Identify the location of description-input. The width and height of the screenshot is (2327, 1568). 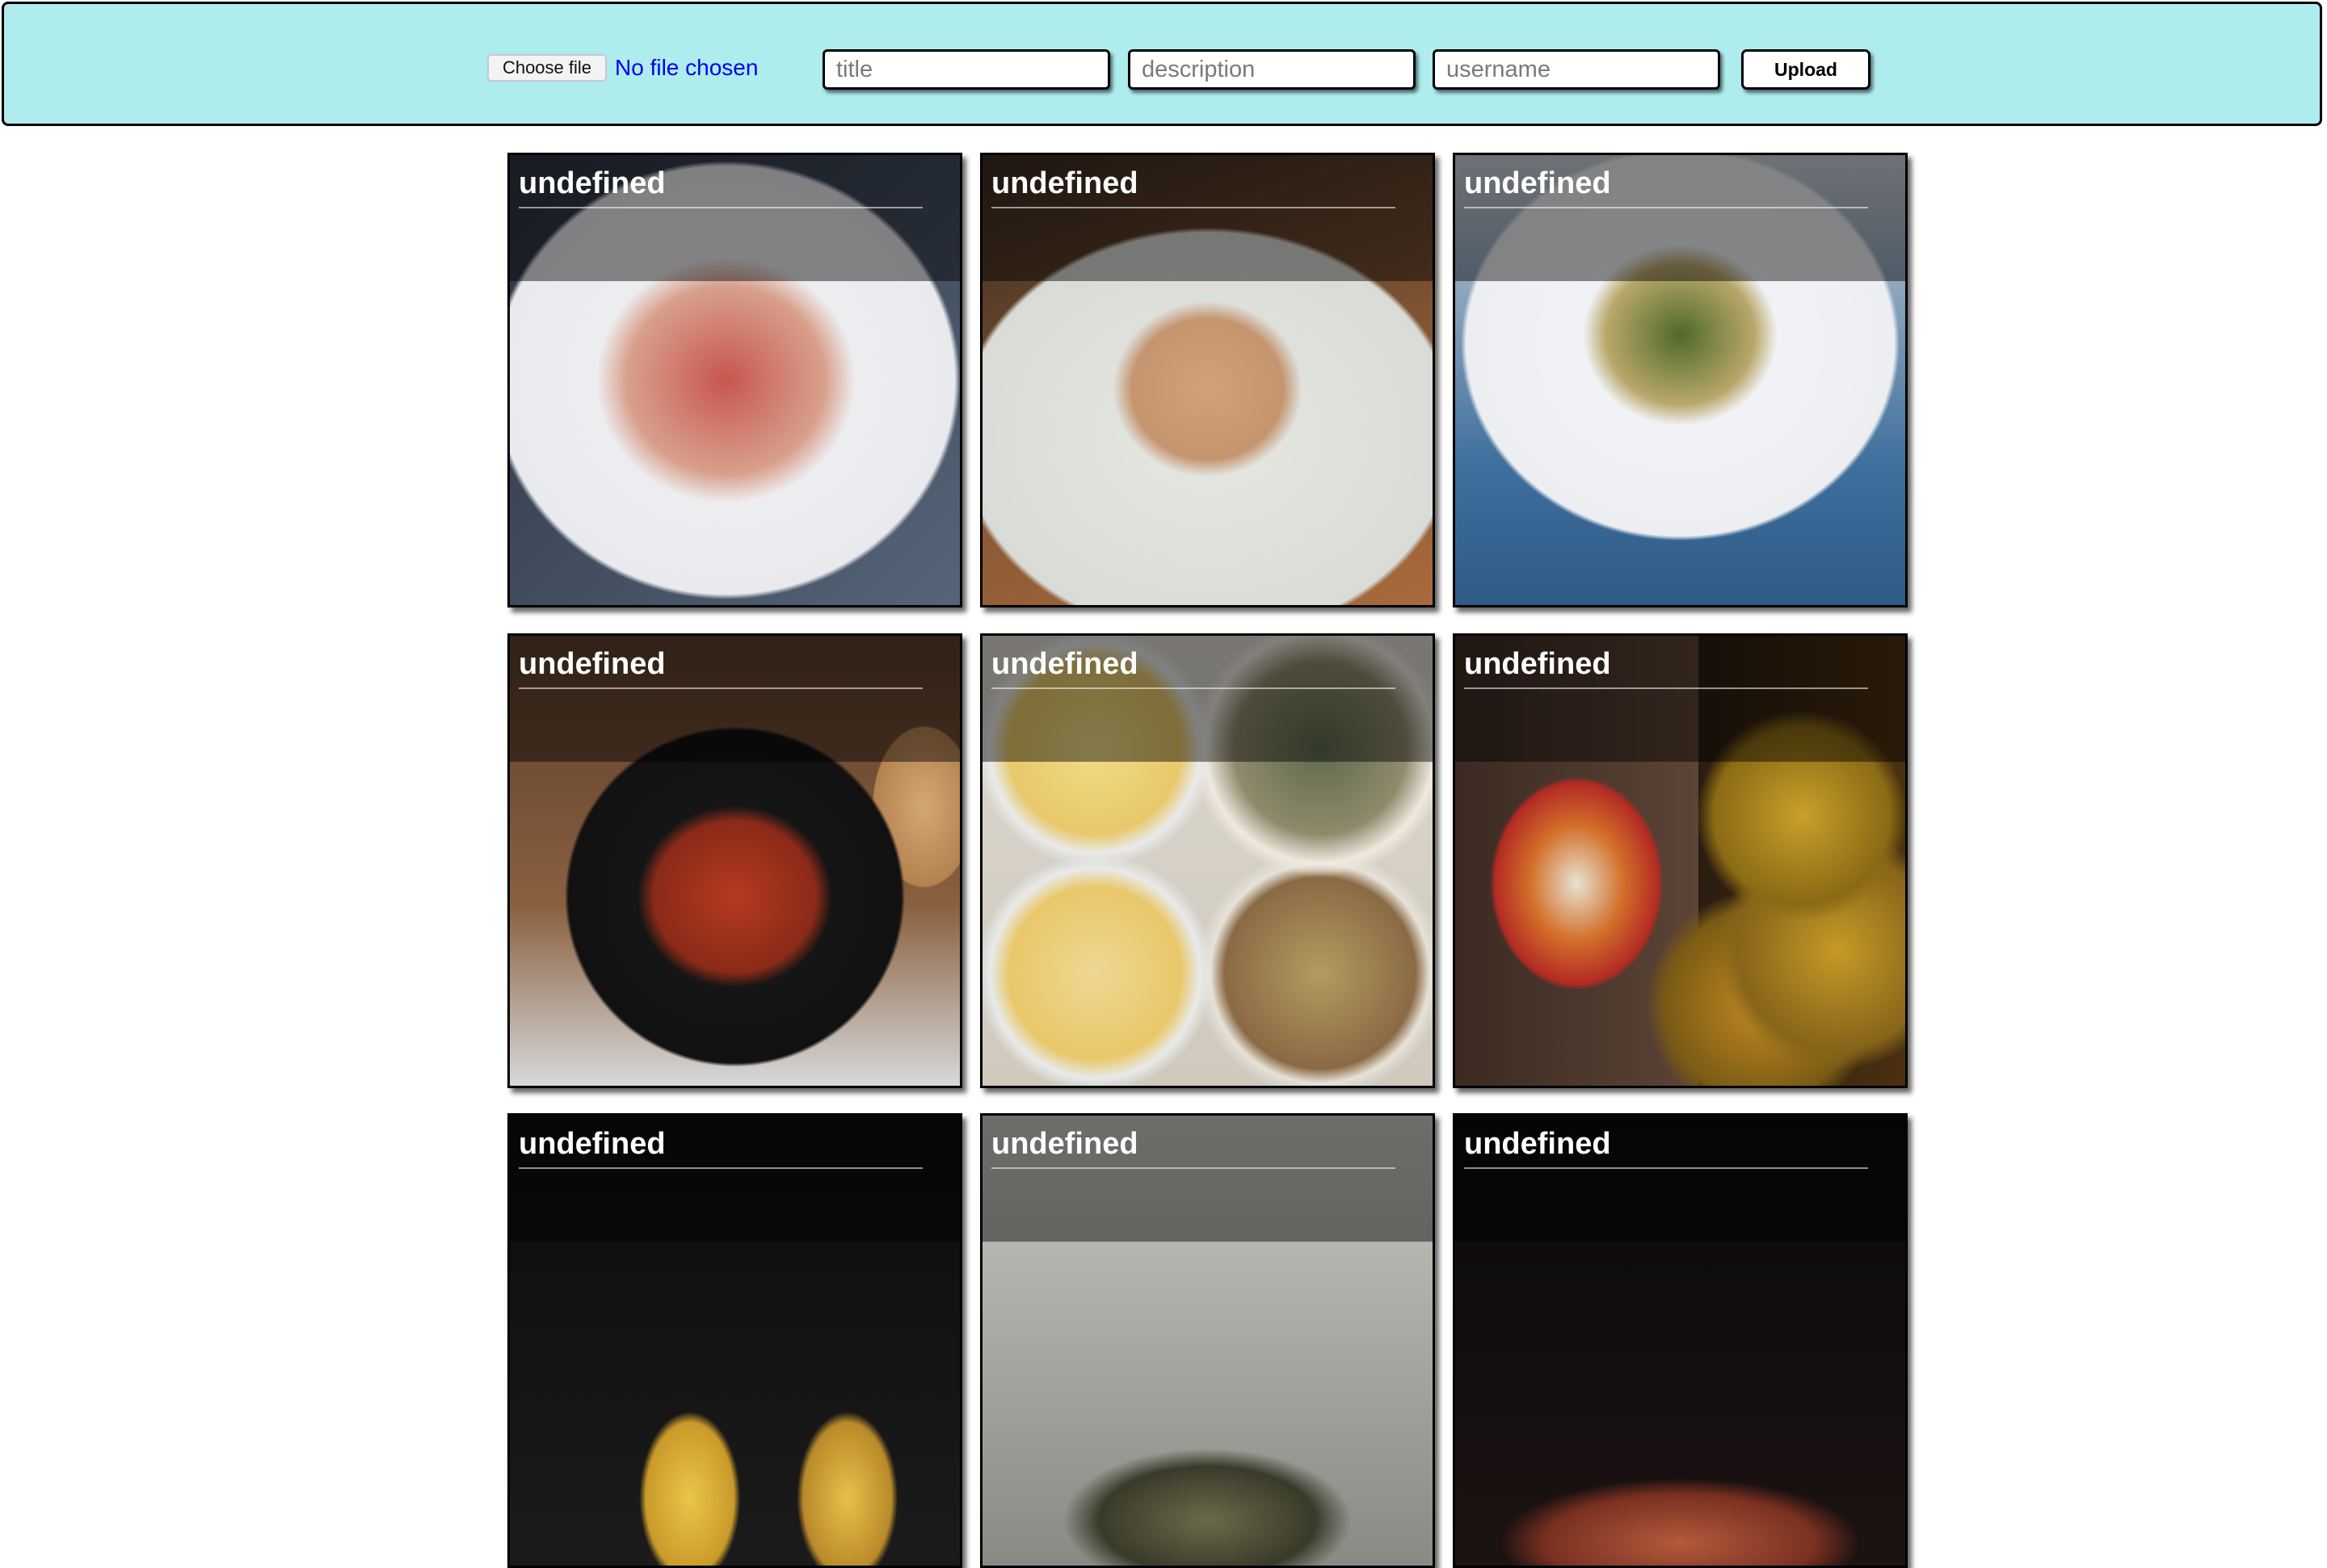
(1272, 69).